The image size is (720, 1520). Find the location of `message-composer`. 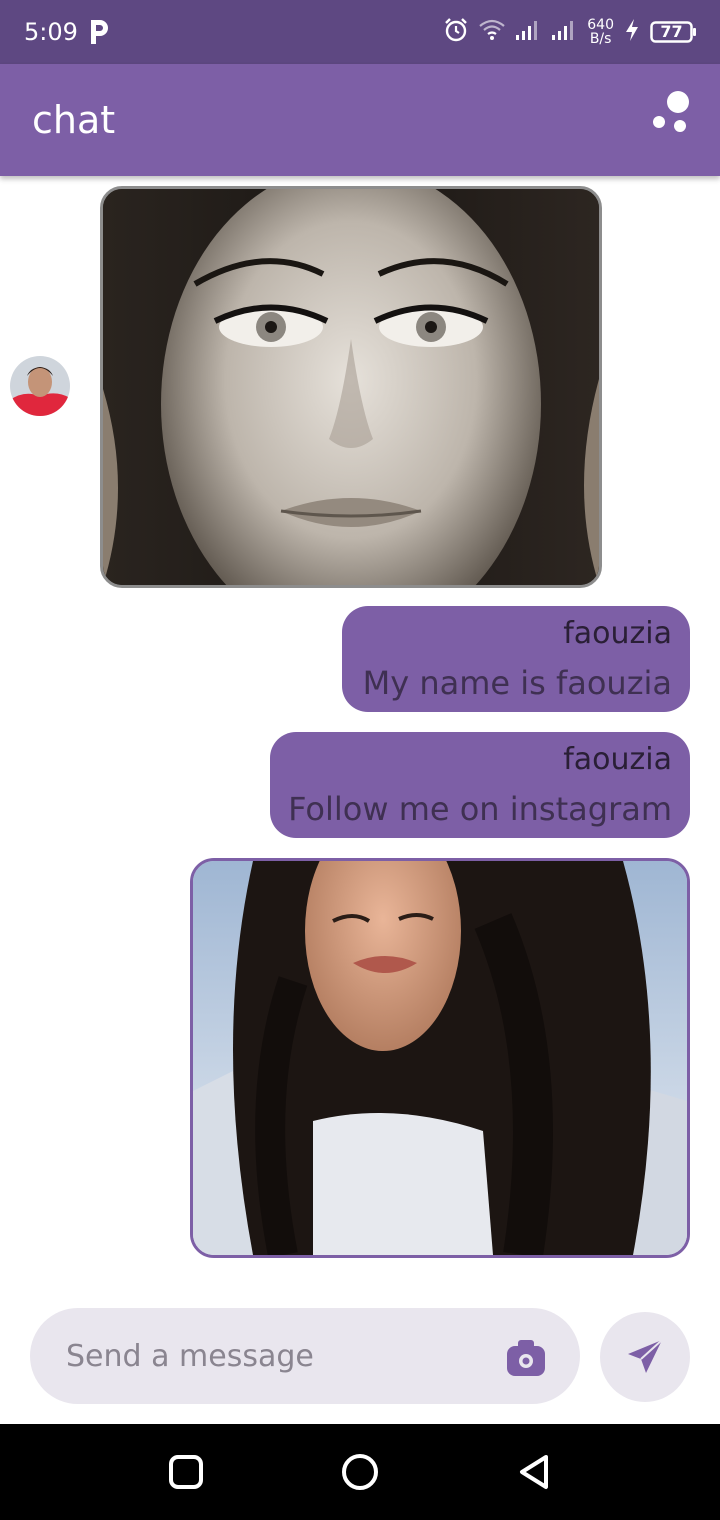

message-composer is located at coordinates (305, 1356).